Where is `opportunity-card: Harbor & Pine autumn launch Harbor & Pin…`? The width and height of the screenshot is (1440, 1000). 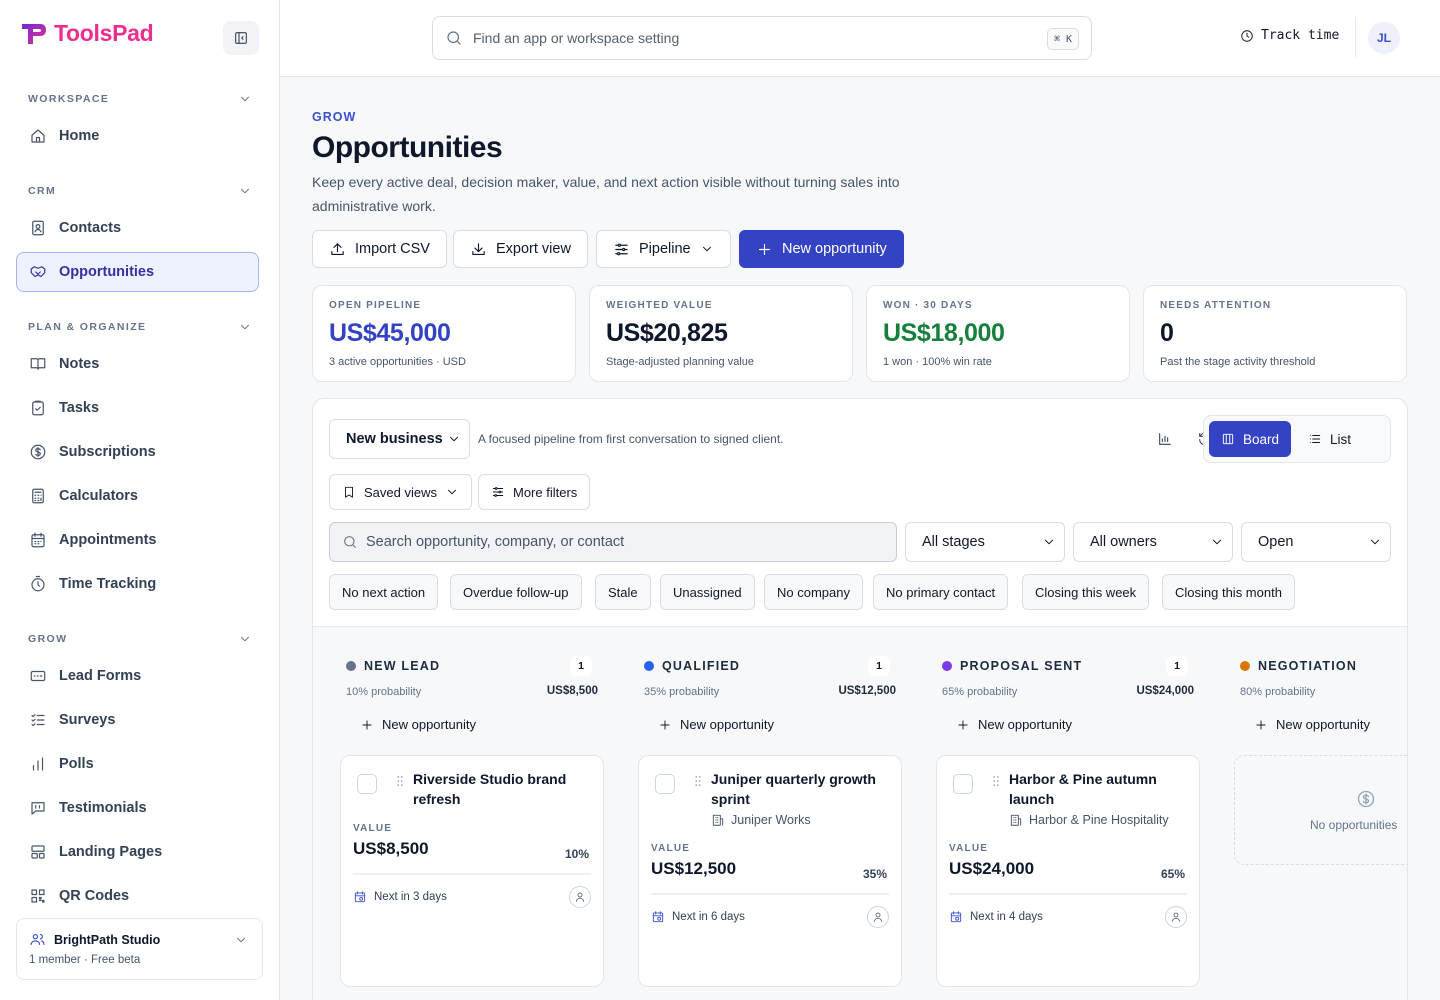 opportunity-card: Harbor & Pine autumn launch Harbor & Pin… is located at coordinates (1068, 871).